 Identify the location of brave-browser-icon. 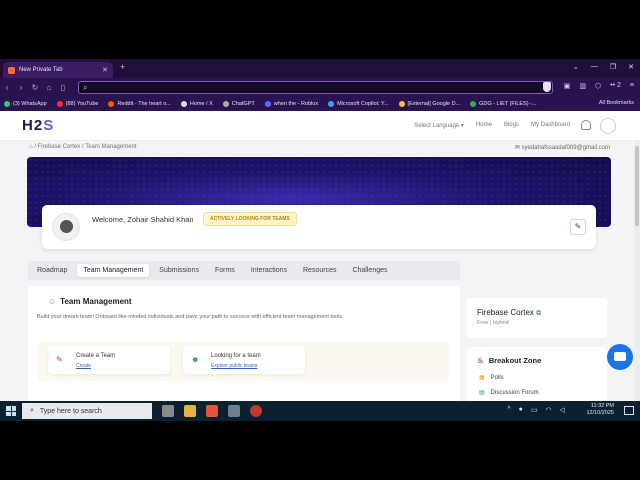
(212, 411).